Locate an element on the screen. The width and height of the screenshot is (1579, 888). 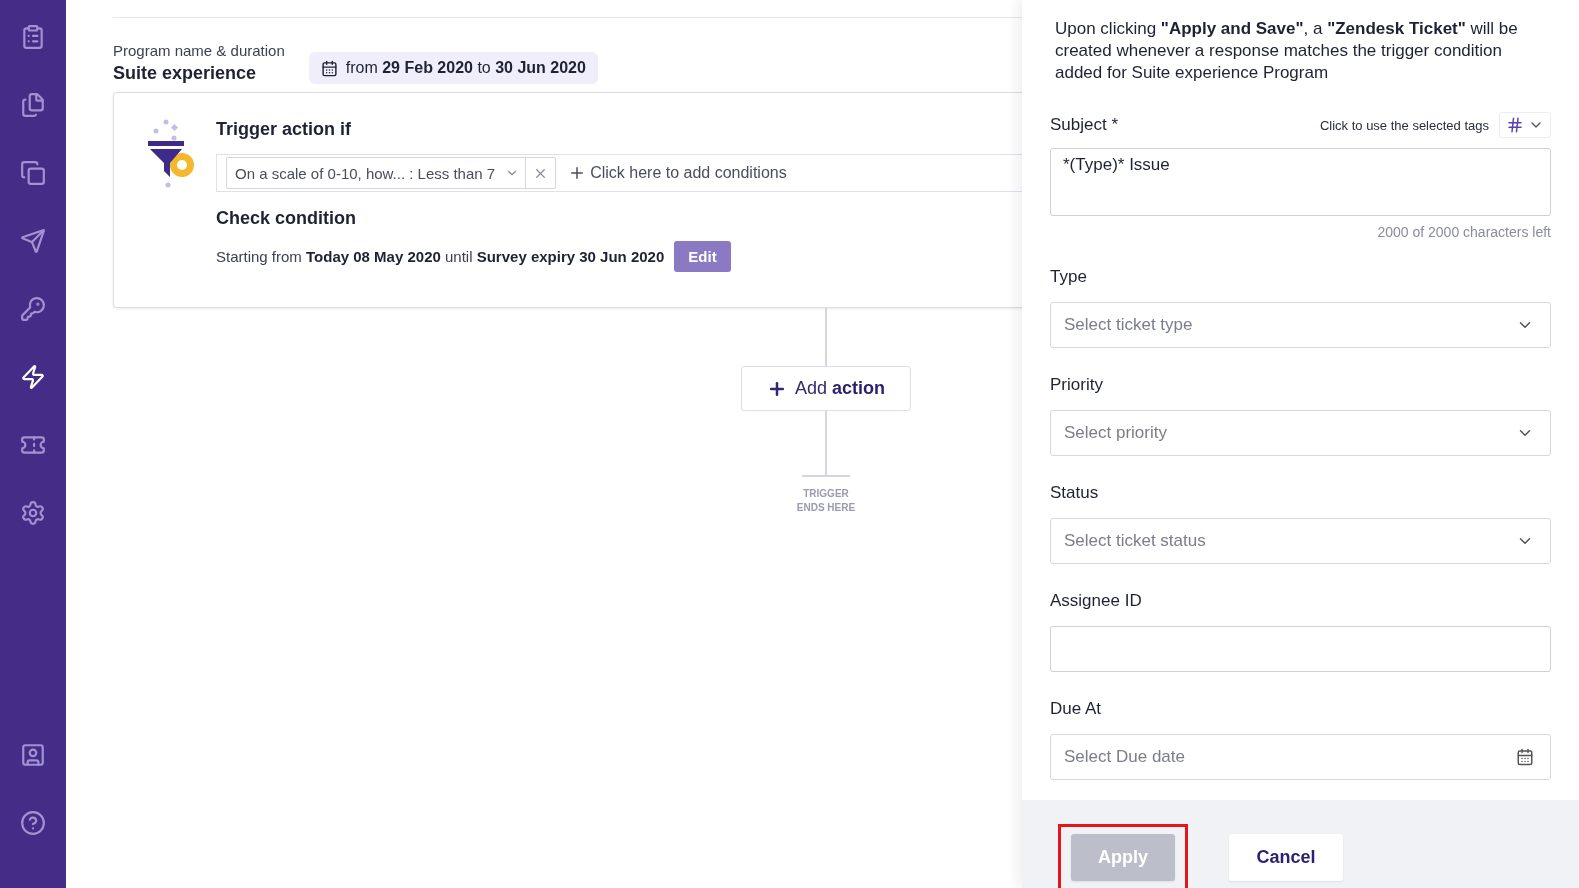
trigger-title: Trigger action if is located at coordinates (284, 129).